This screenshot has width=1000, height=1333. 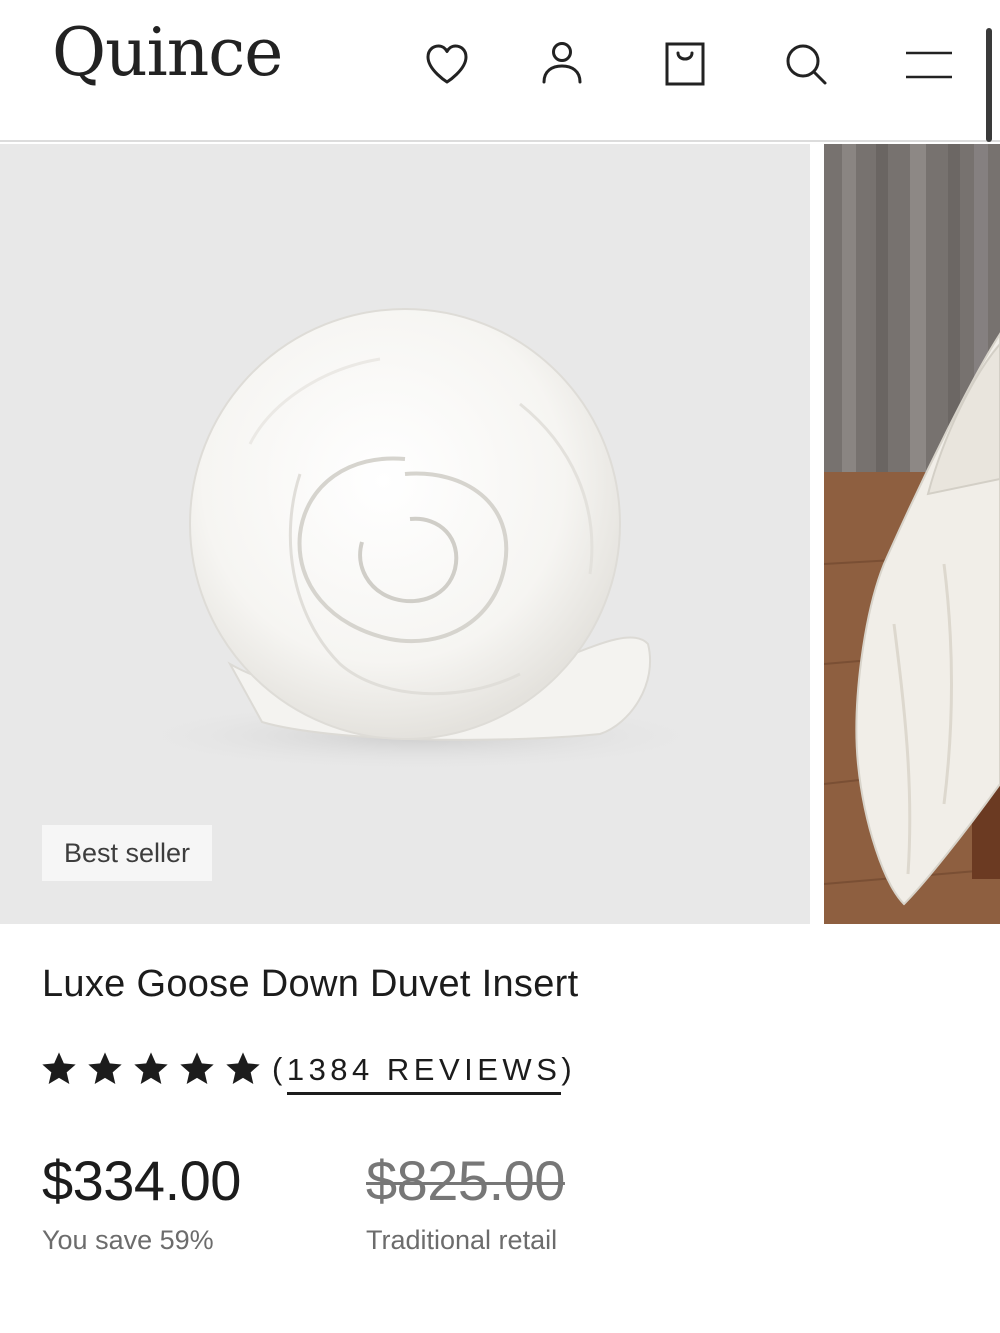 I want to click on bedroom-duvet-image, so click(x=912, y=534).